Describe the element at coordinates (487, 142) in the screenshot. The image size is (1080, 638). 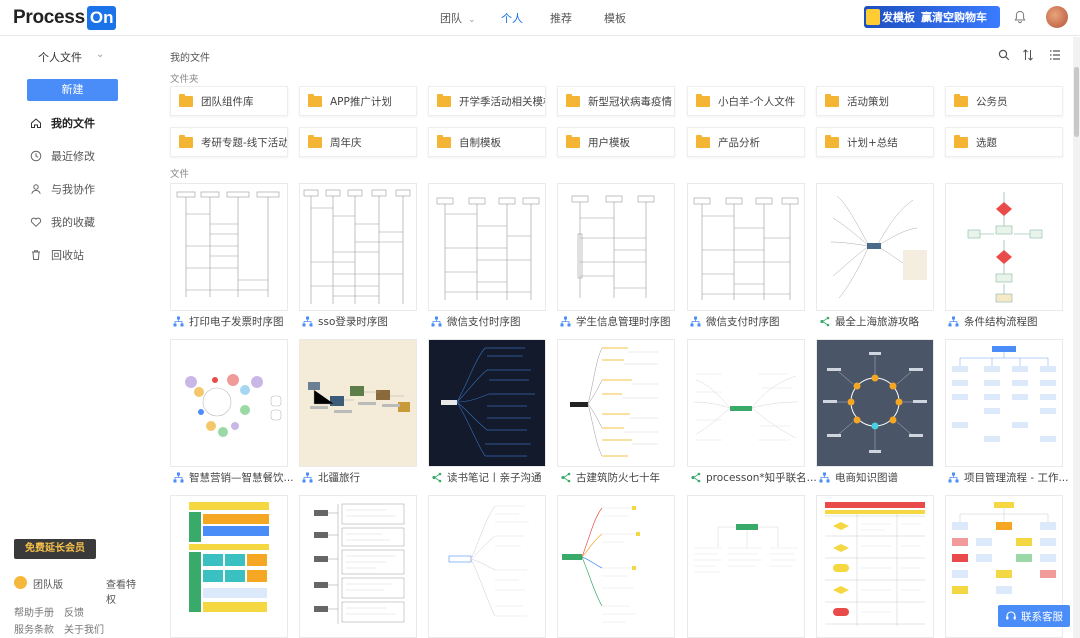
I see `folder-item: 自制模板` at that location.